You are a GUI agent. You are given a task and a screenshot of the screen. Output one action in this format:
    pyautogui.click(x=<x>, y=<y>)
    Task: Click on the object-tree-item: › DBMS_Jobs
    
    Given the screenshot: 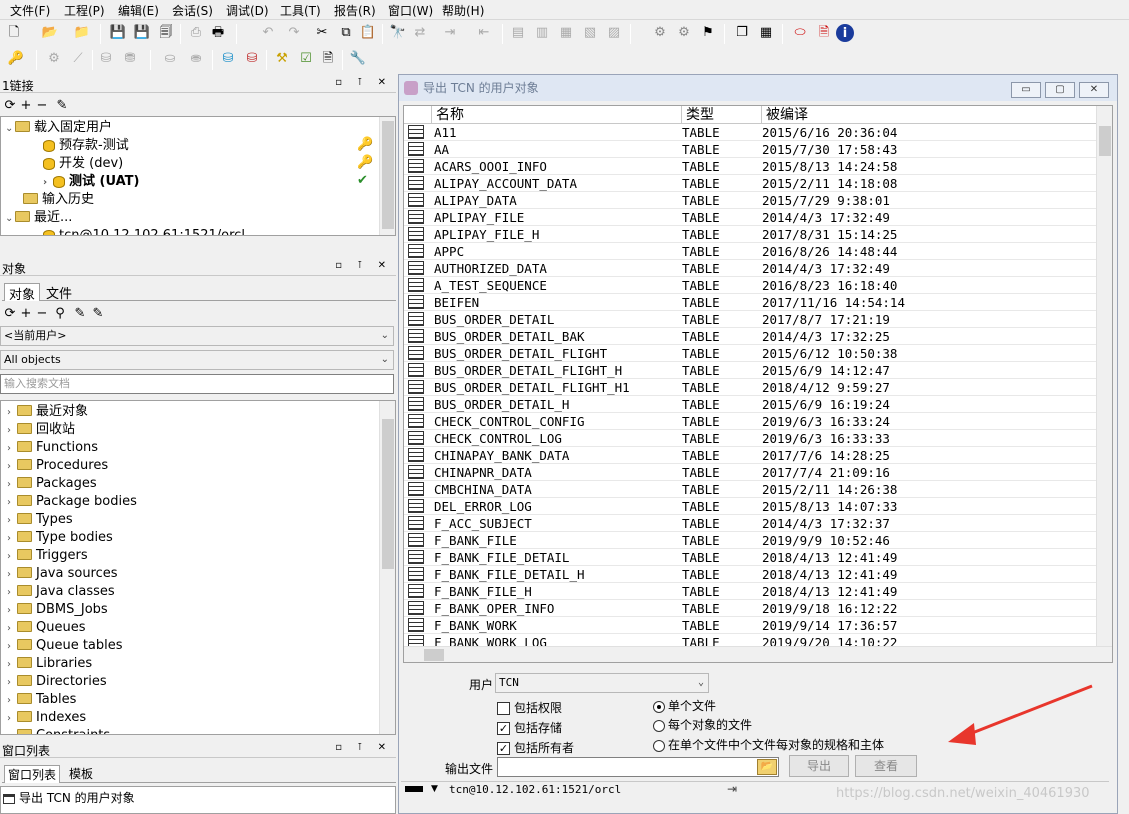 What is the action you would take?
    pyautogui.click(x=57, y=610)
    